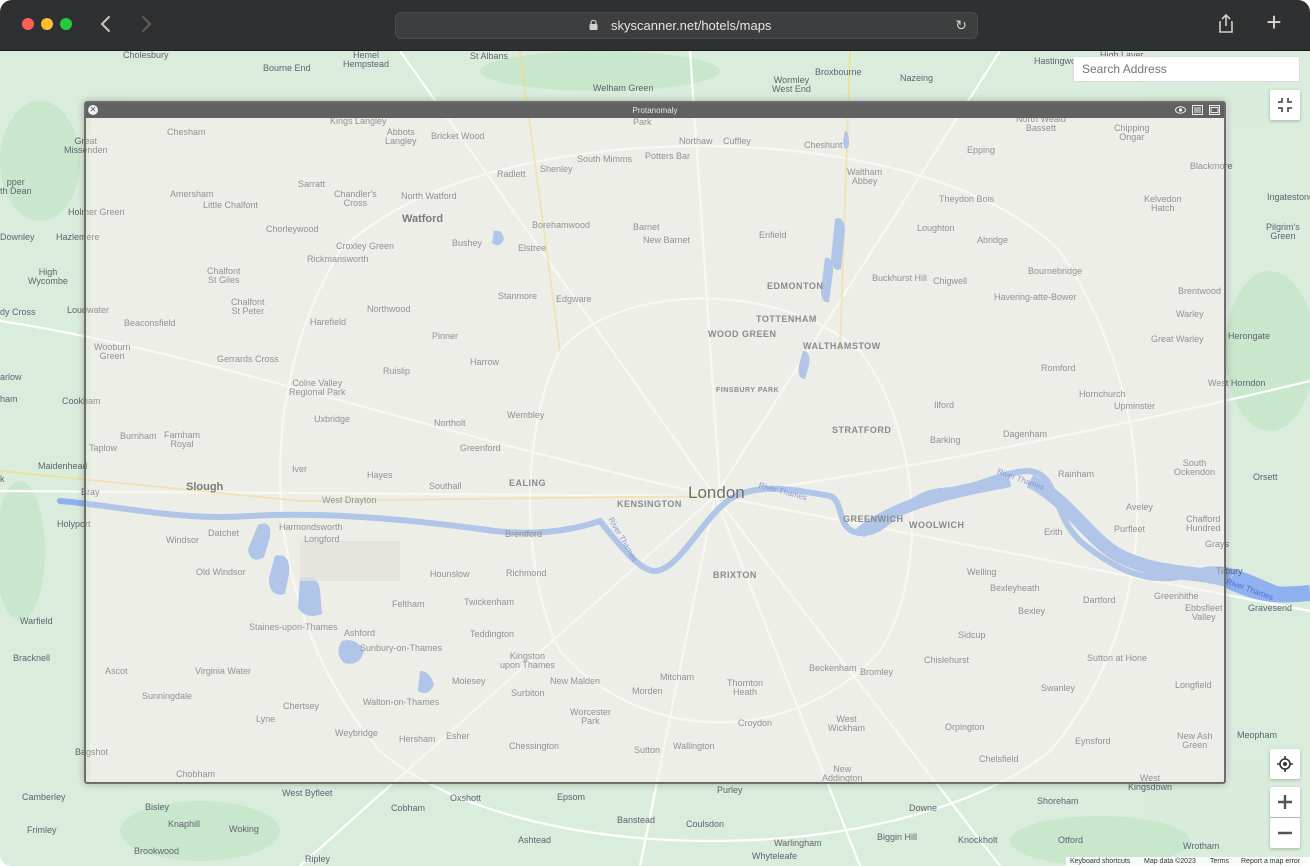 This screenshot has width=1310, height=866. Describe the element at coordinates (318, 859) in the screenshot. I see `place-label: Ripley` at that location.